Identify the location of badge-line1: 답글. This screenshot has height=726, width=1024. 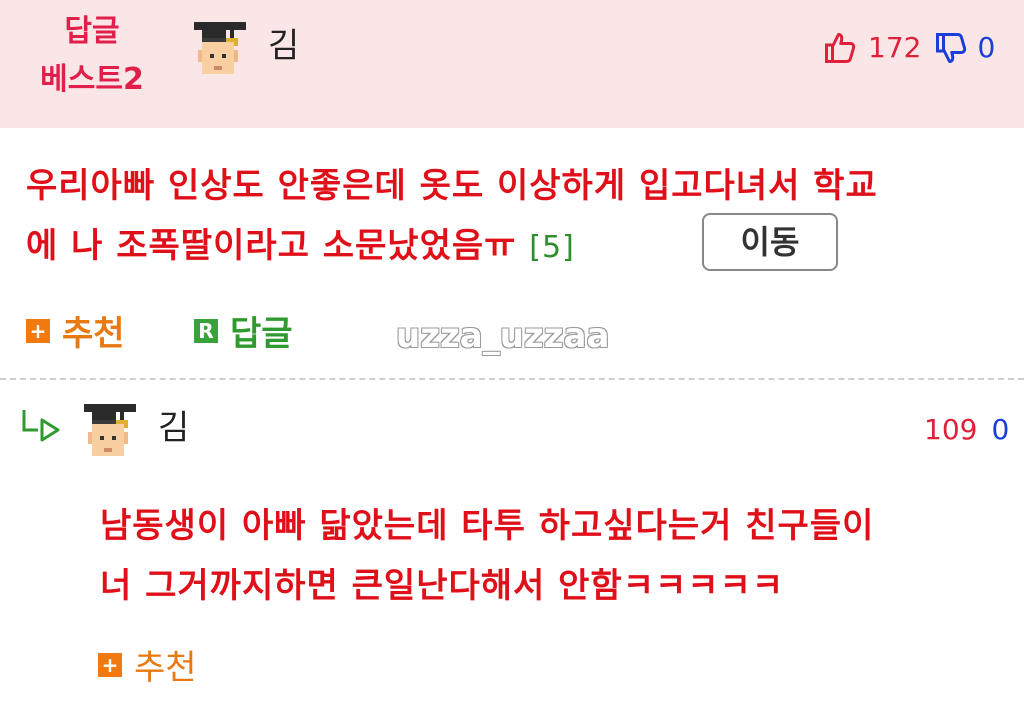
(92, 31).